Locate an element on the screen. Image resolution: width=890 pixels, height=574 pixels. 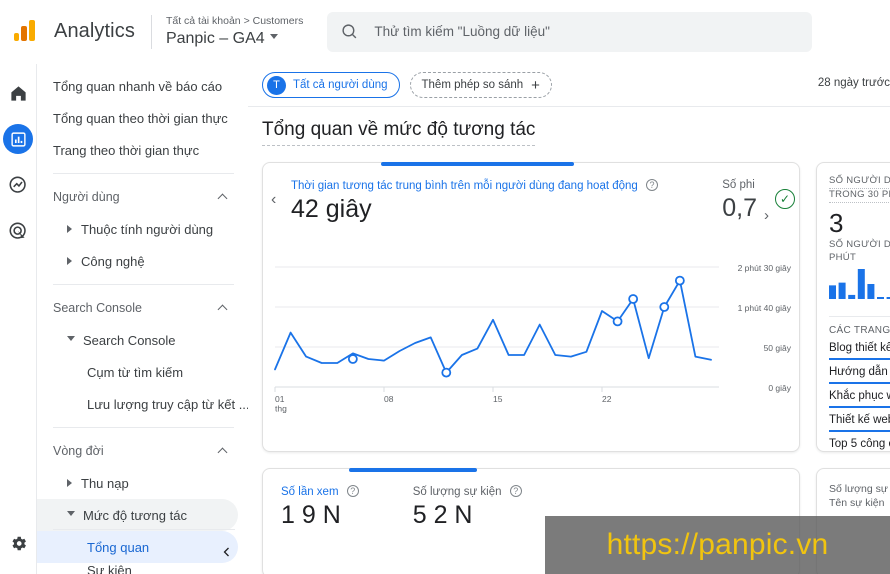
sidebar-item-technology: Công nghệ is located at coordinates (137, 261).